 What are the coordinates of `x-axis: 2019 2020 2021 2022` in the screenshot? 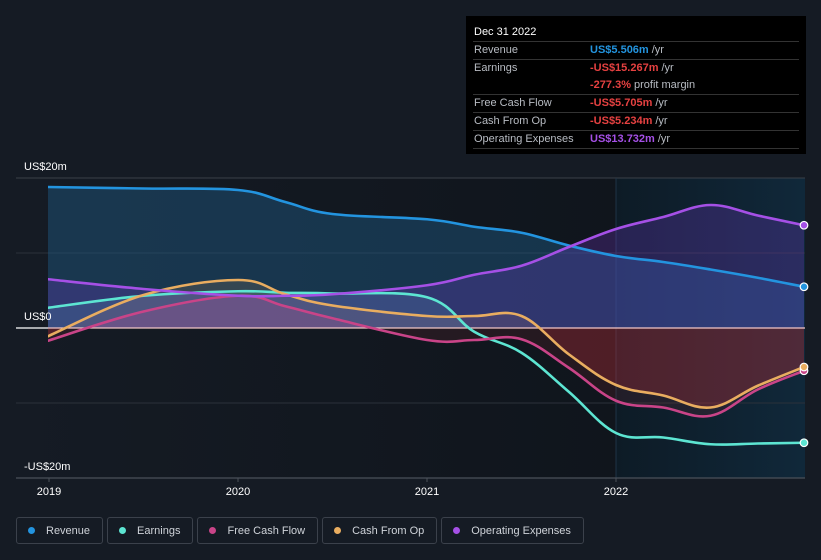 It's located at (410, 487).